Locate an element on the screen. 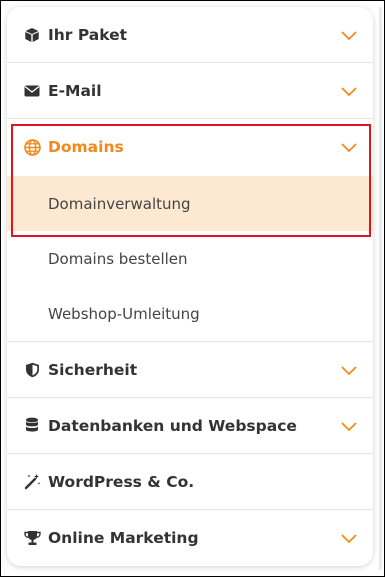 The image size is (385, 577). menu-item-label: Online Marketing is located at coordinates (123, 538).